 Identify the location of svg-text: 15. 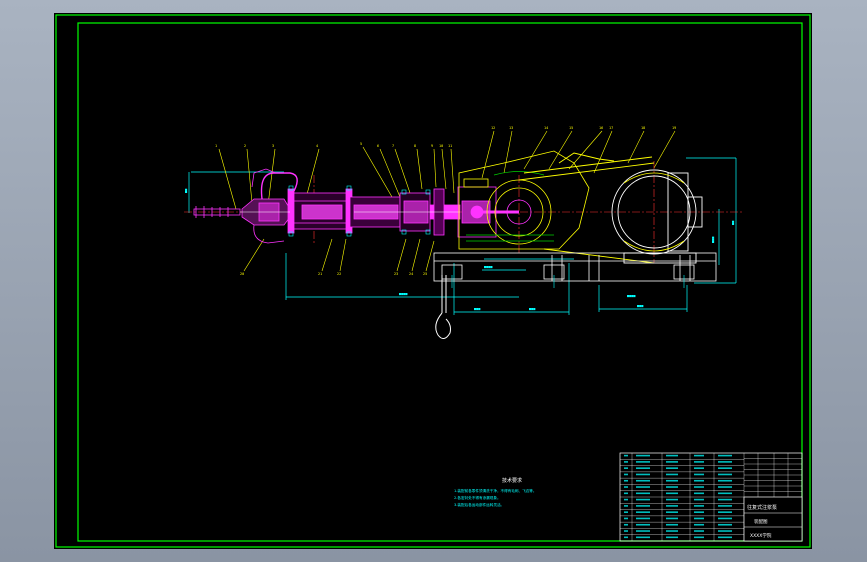
(571, 128).